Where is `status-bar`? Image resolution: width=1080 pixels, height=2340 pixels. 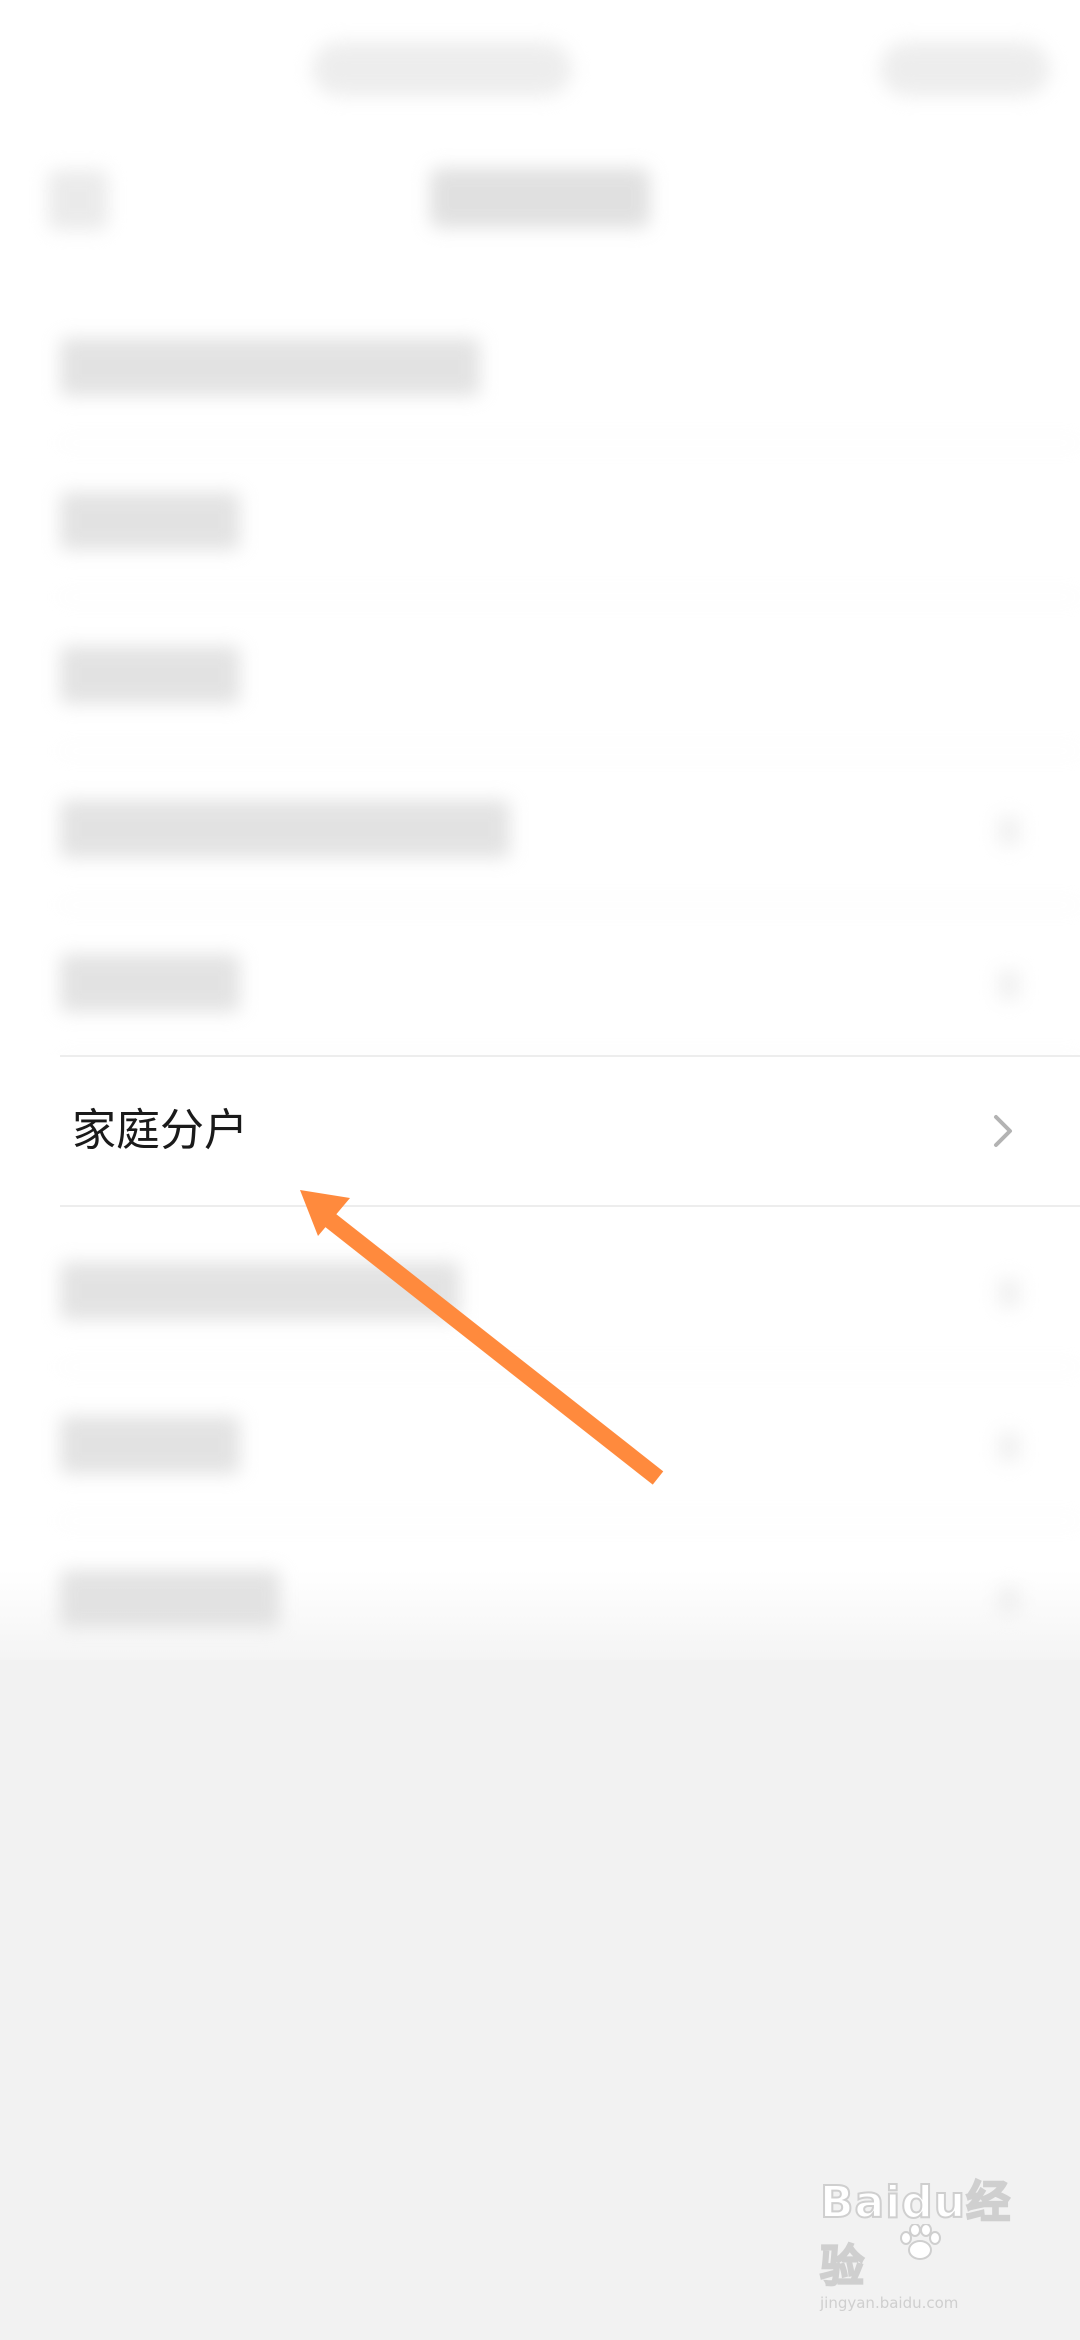
status-bar is located at coordinates (540, 60).